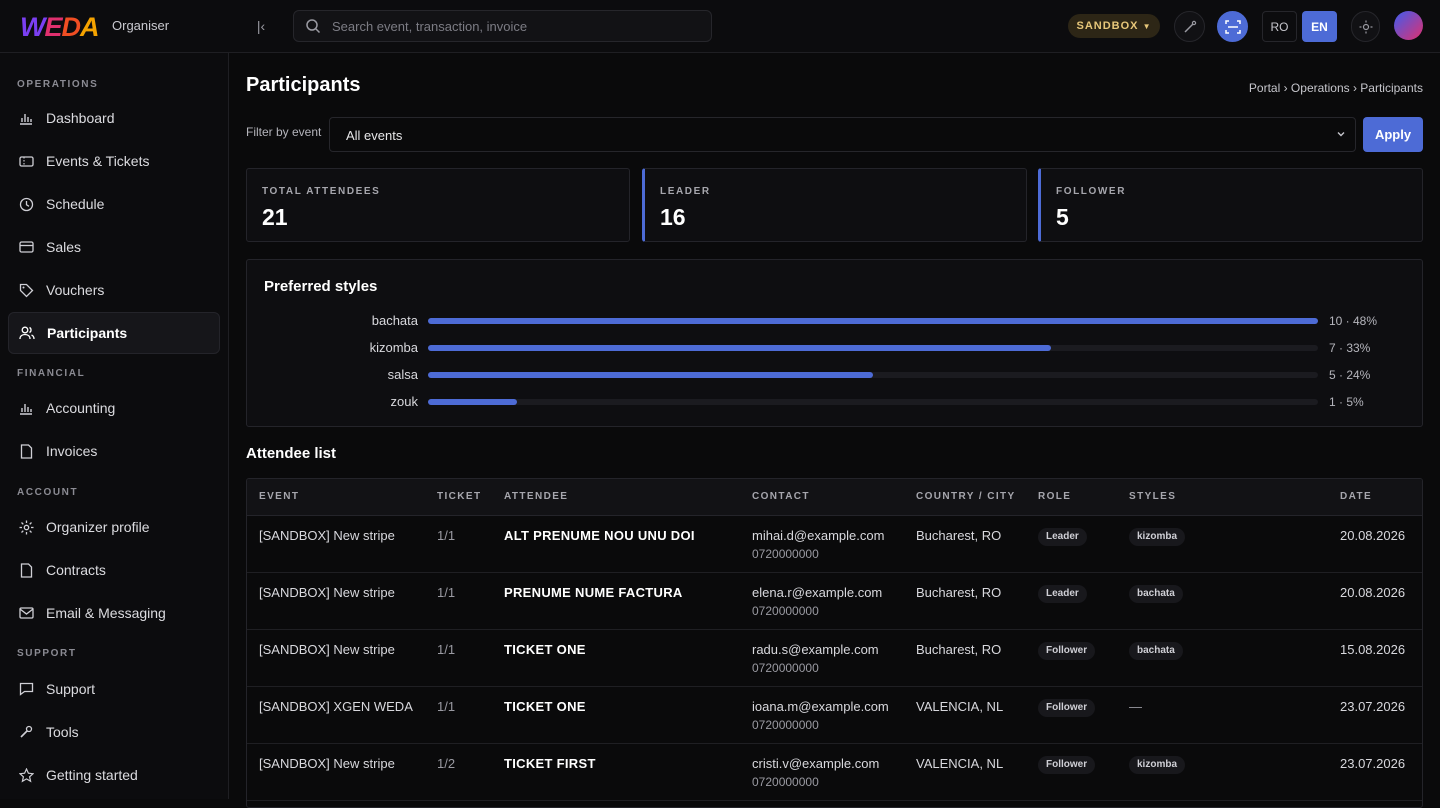 This screenshot has height=808, width=1440. I want to click on style-bar-row: salsa 5 · 24%, so click(879, 374).